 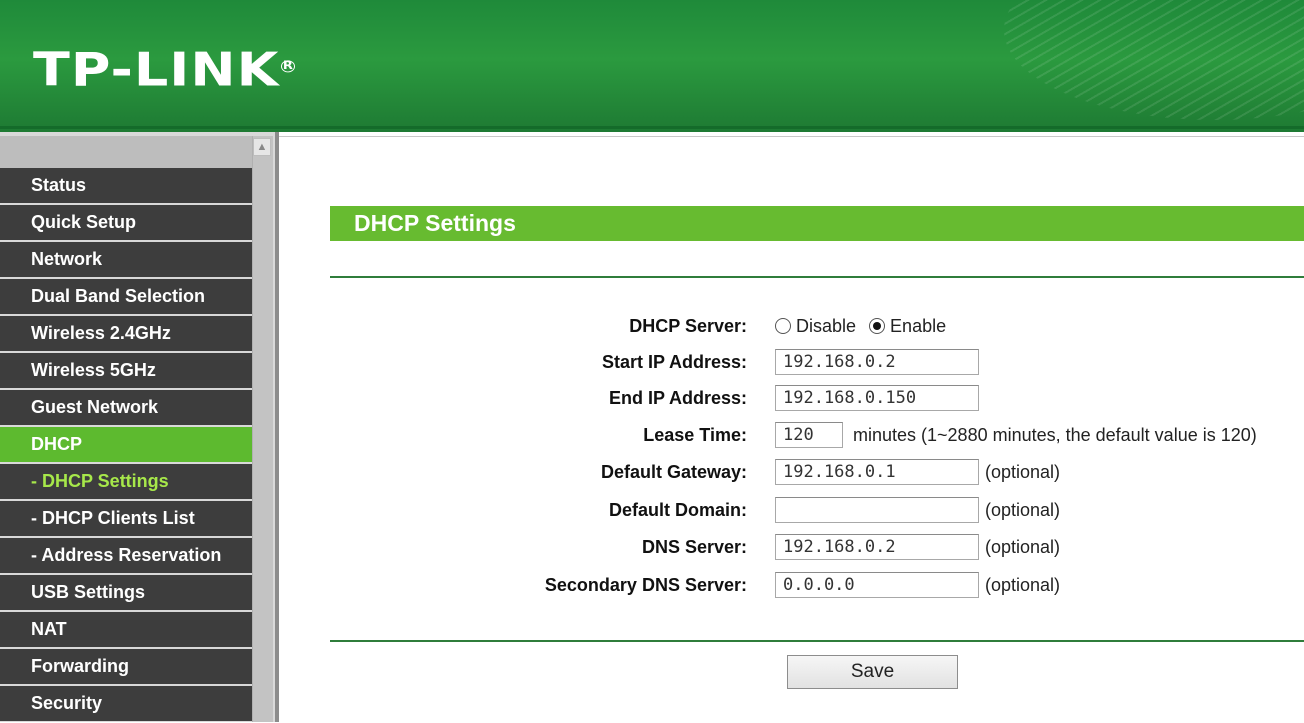 What do you see at coordinates (126, 152) in the screenshot?
I see `sidebar-top-spacer` at bounding box center [126, 152].